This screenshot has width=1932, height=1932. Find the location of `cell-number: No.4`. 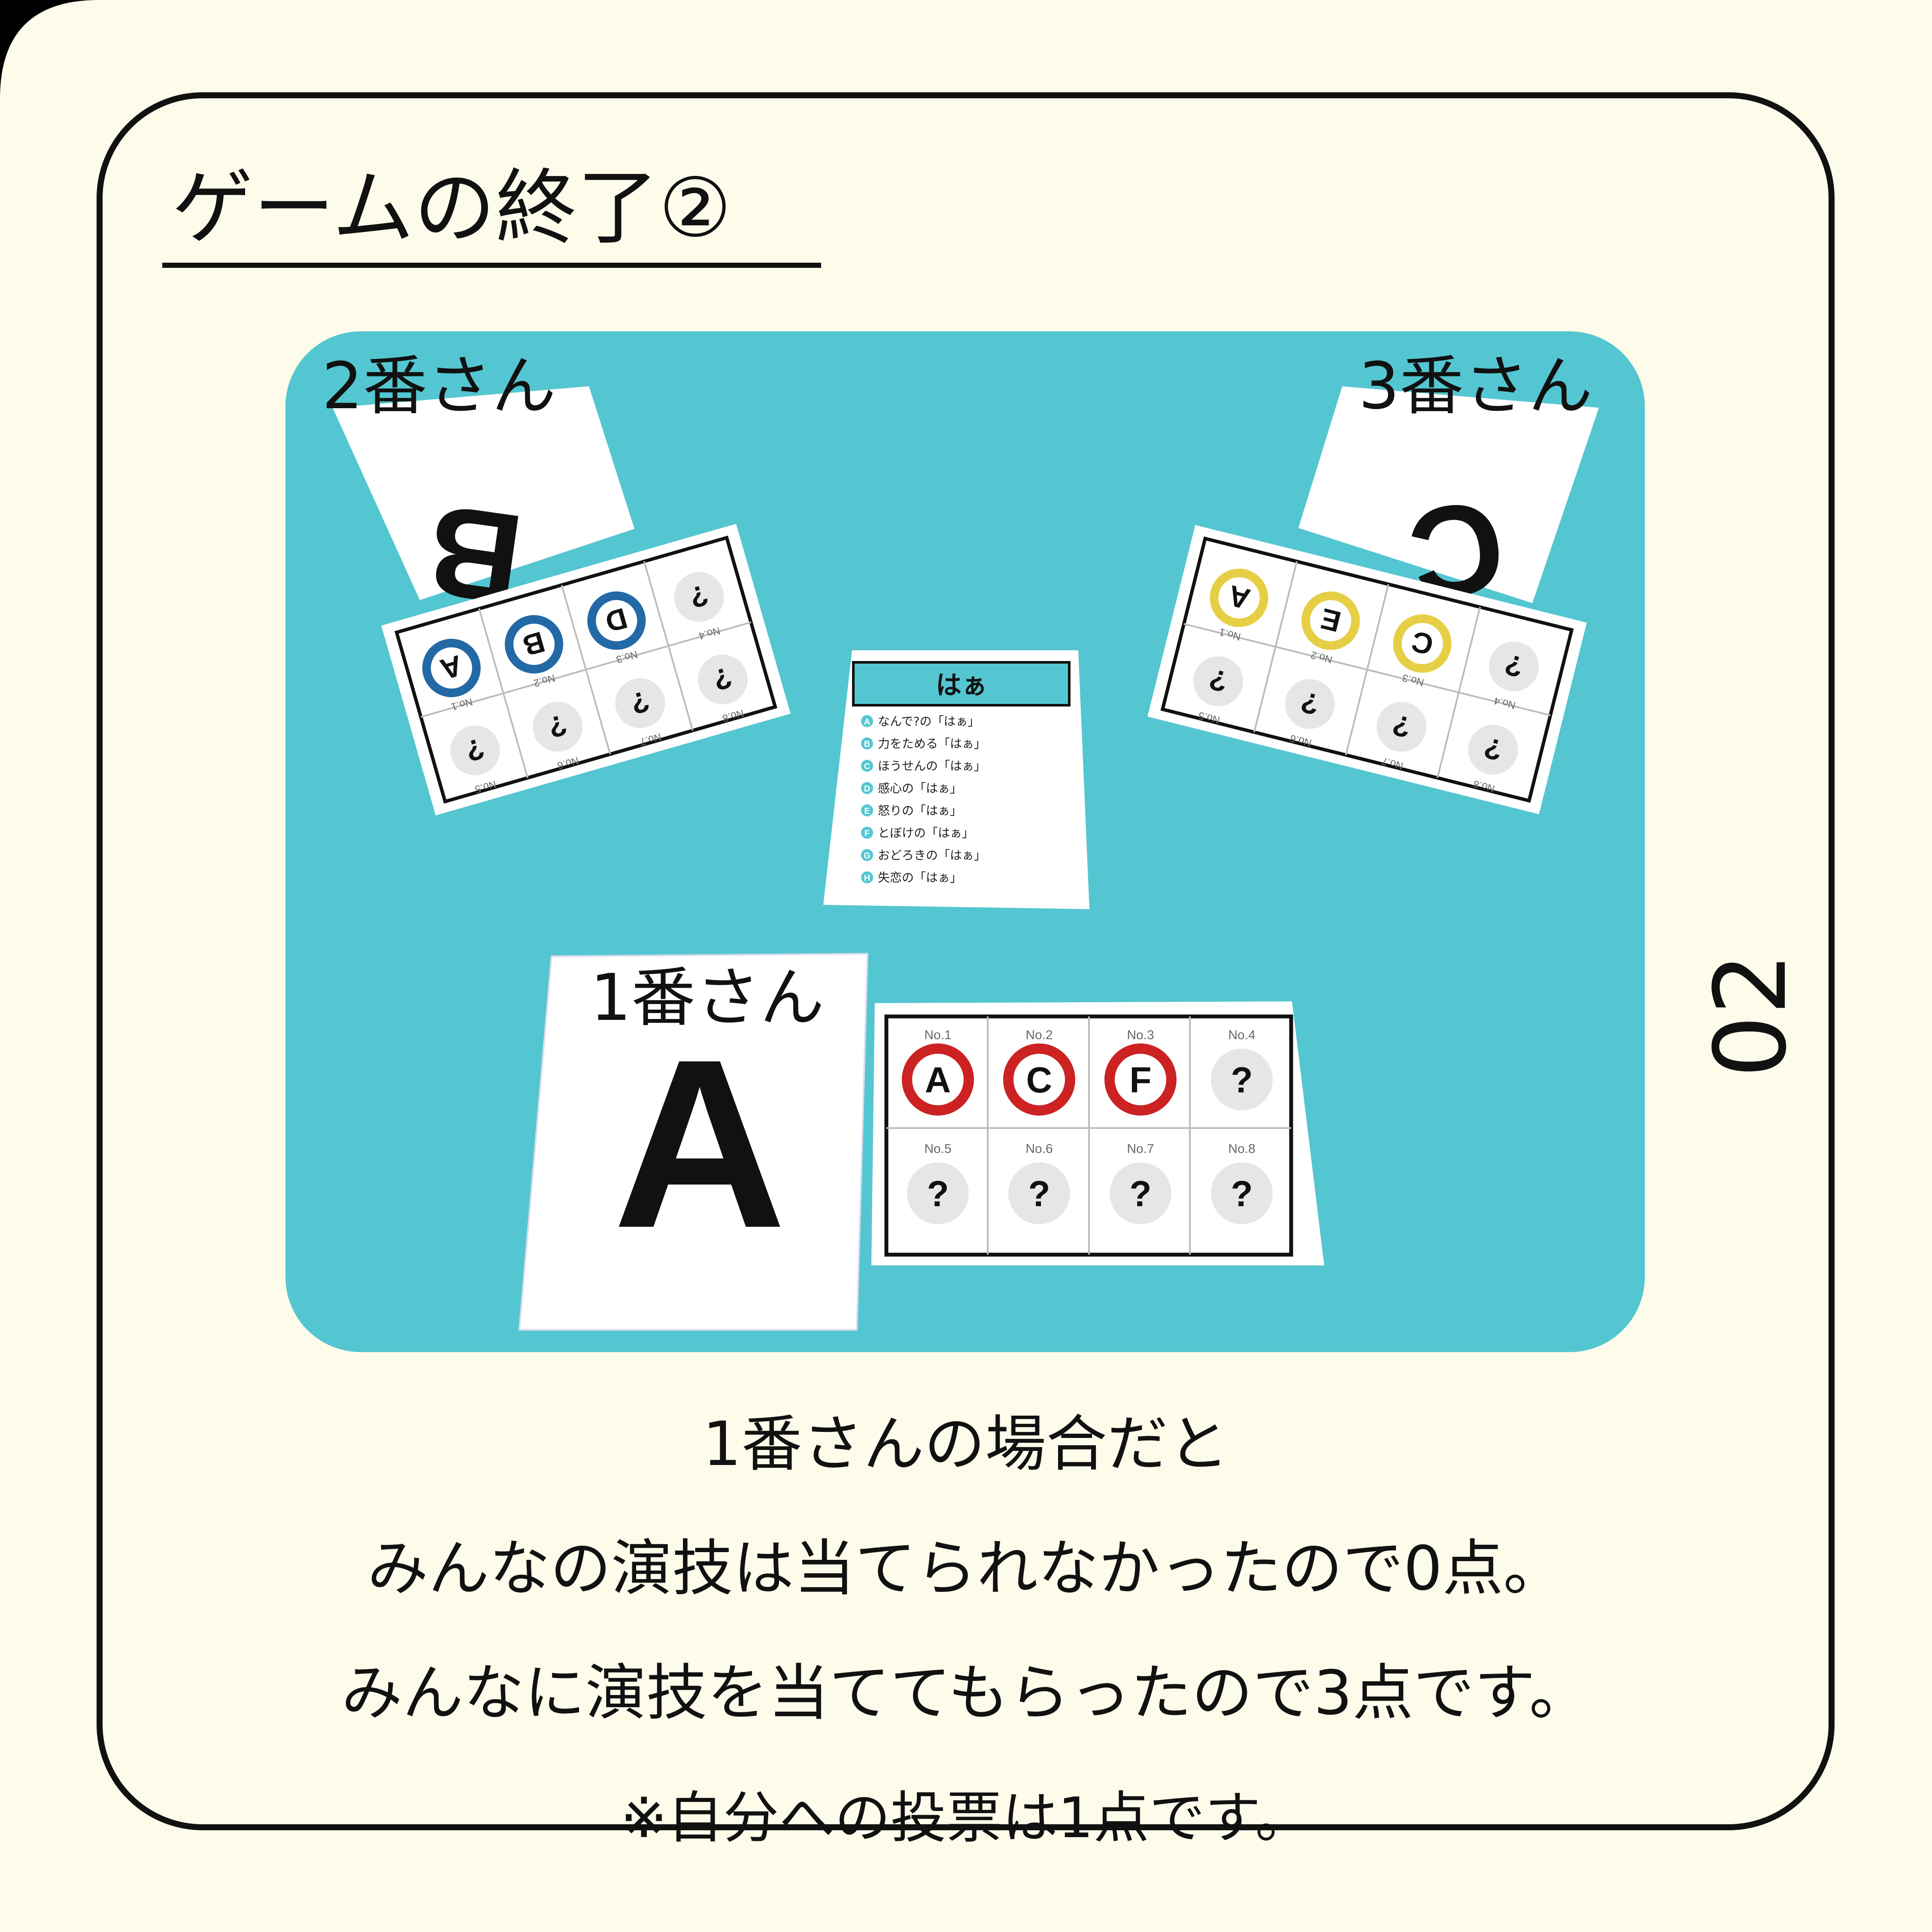

cell-number: No.4 is located at coordinates (1241, 1035).